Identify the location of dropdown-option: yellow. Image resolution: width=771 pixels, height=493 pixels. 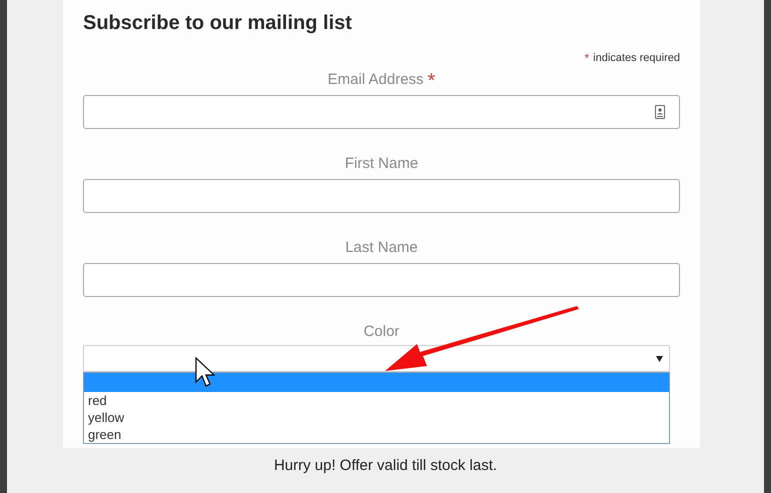
(376, 417).